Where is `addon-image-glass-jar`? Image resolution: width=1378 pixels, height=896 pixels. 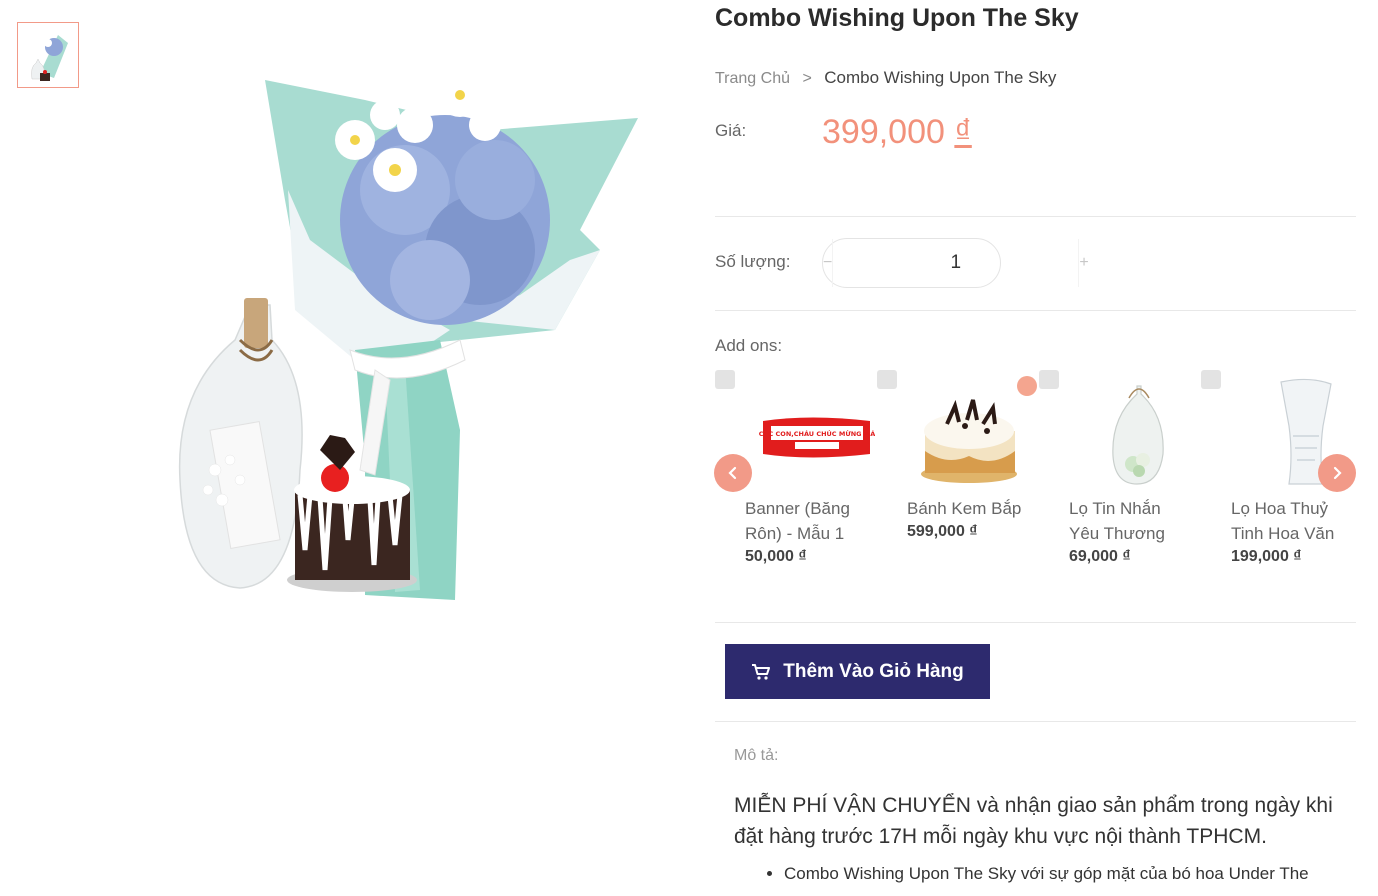
addon-image-glass-jar is located at coordinates (1134, 431).